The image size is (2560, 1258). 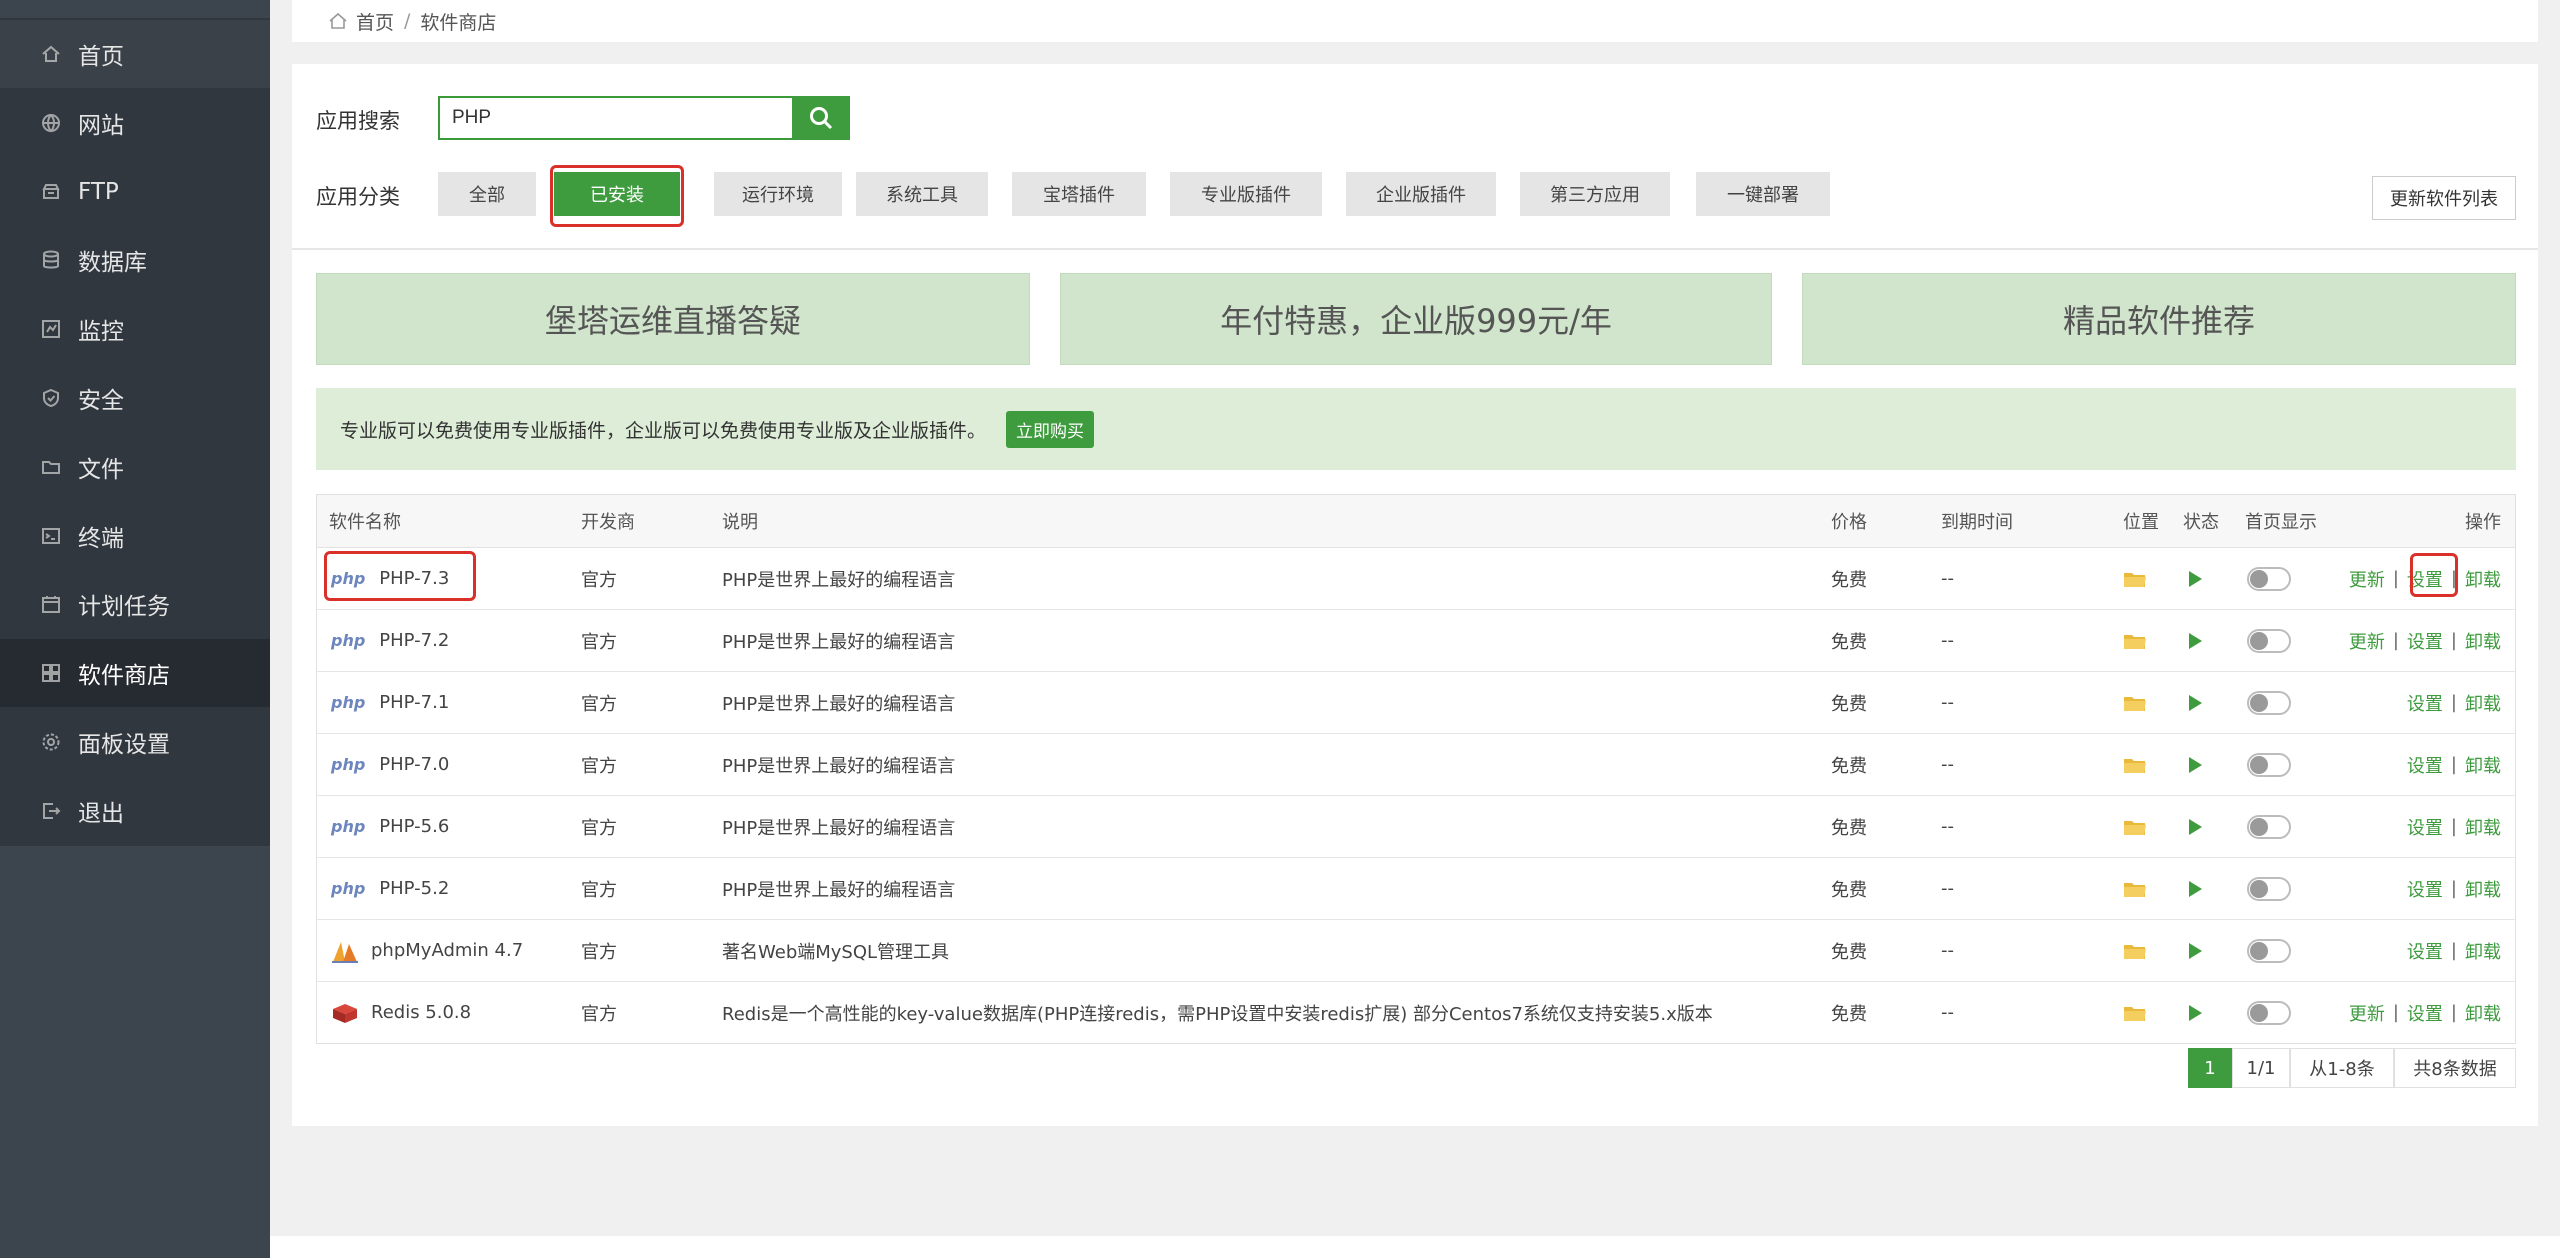 What do you see at coordinates (673, 319) in the screenshot?
I see `banner-live-qa: 堡塔运维直播答疑` at bounding box center [673, 319].